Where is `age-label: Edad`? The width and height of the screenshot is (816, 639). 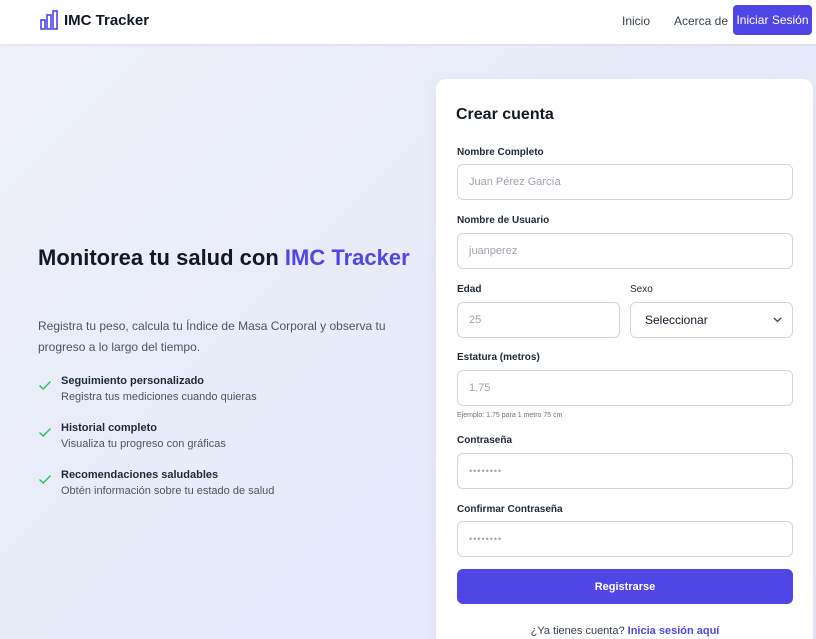 age-label: Edad is located at coordinates (469, 289).